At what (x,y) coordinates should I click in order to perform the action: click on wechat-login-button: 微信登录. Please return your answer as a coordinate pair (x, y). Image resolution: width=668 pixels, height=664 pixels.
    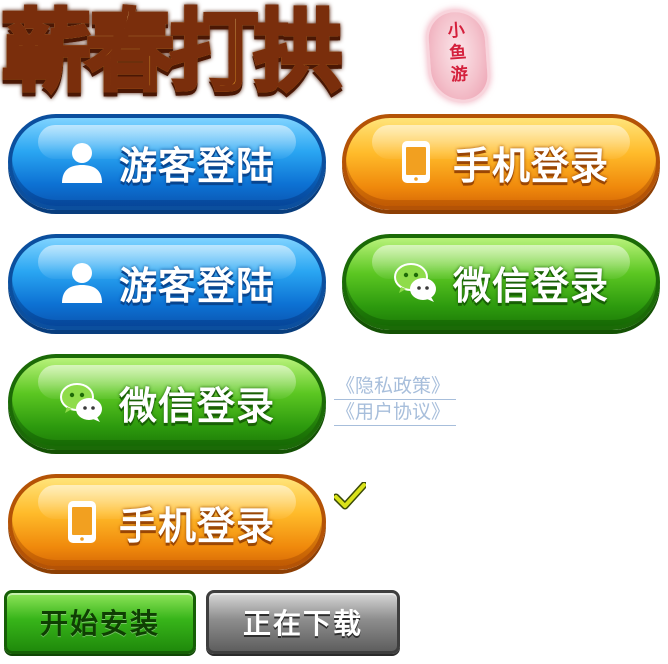
    Looking at the image, I should click on (501, 282).